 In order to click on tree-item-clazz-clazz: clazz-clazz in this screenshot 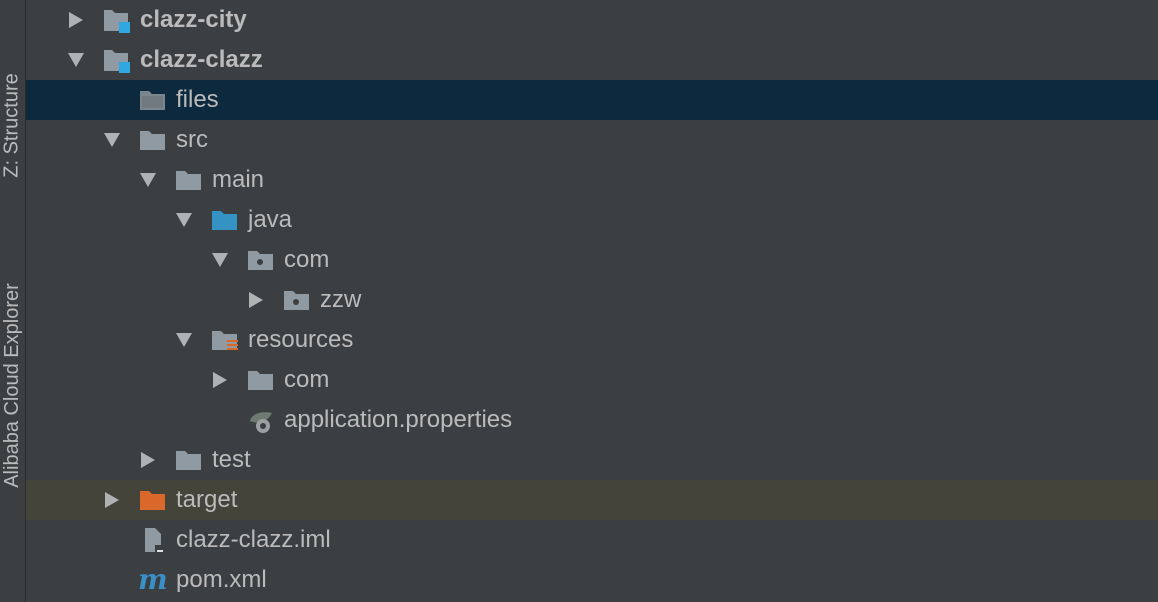, I will do `click(592, 60)`.